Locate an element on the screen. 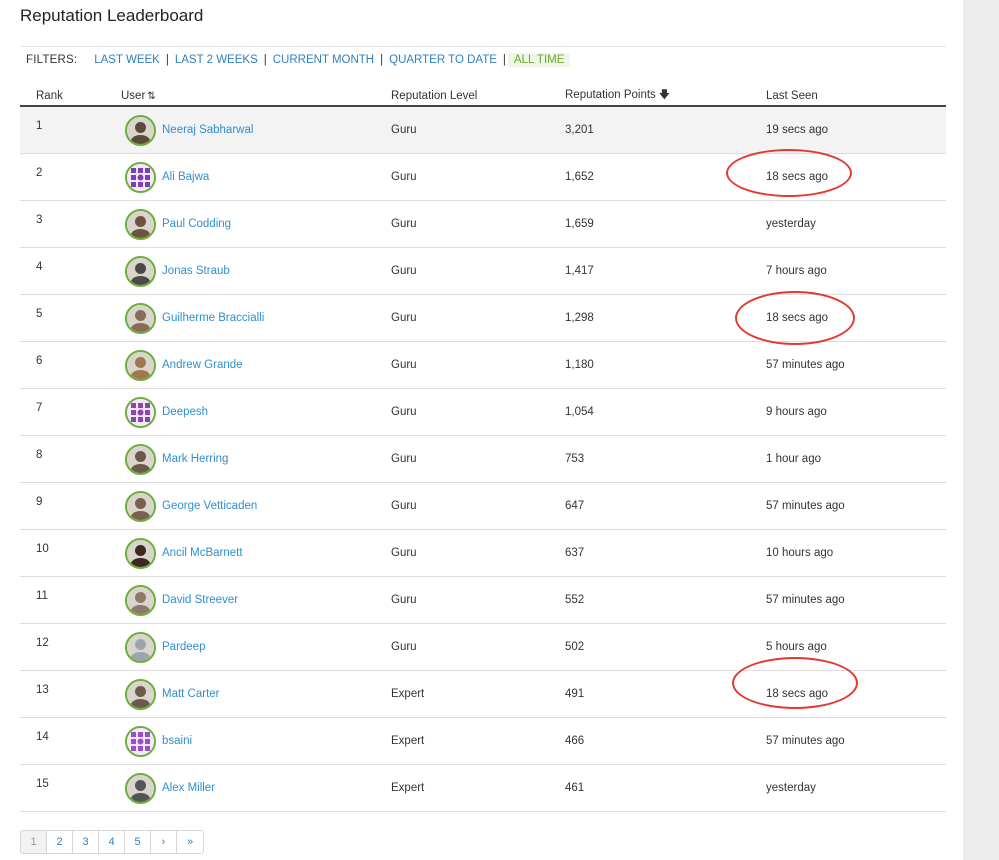  page-4-button: 4 is located at coordinates (112, 842).